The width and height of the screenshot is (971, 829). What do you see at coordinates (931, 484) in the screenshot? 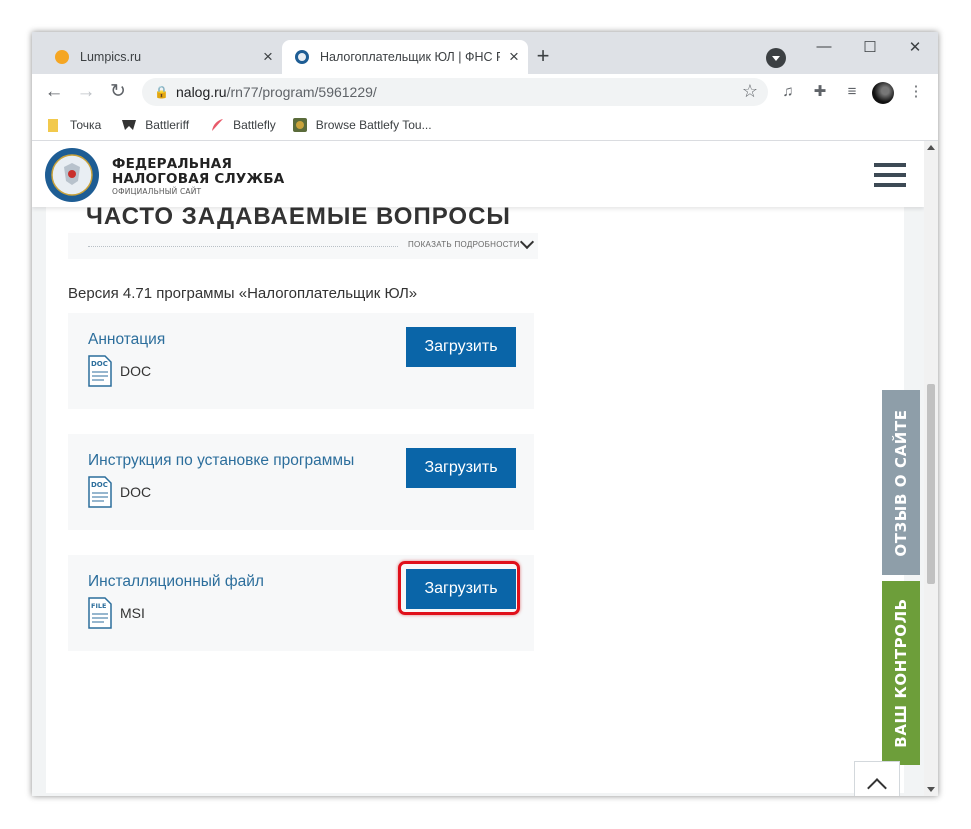
I see `scrollbar-thumb` at bounding box center [931, 484].